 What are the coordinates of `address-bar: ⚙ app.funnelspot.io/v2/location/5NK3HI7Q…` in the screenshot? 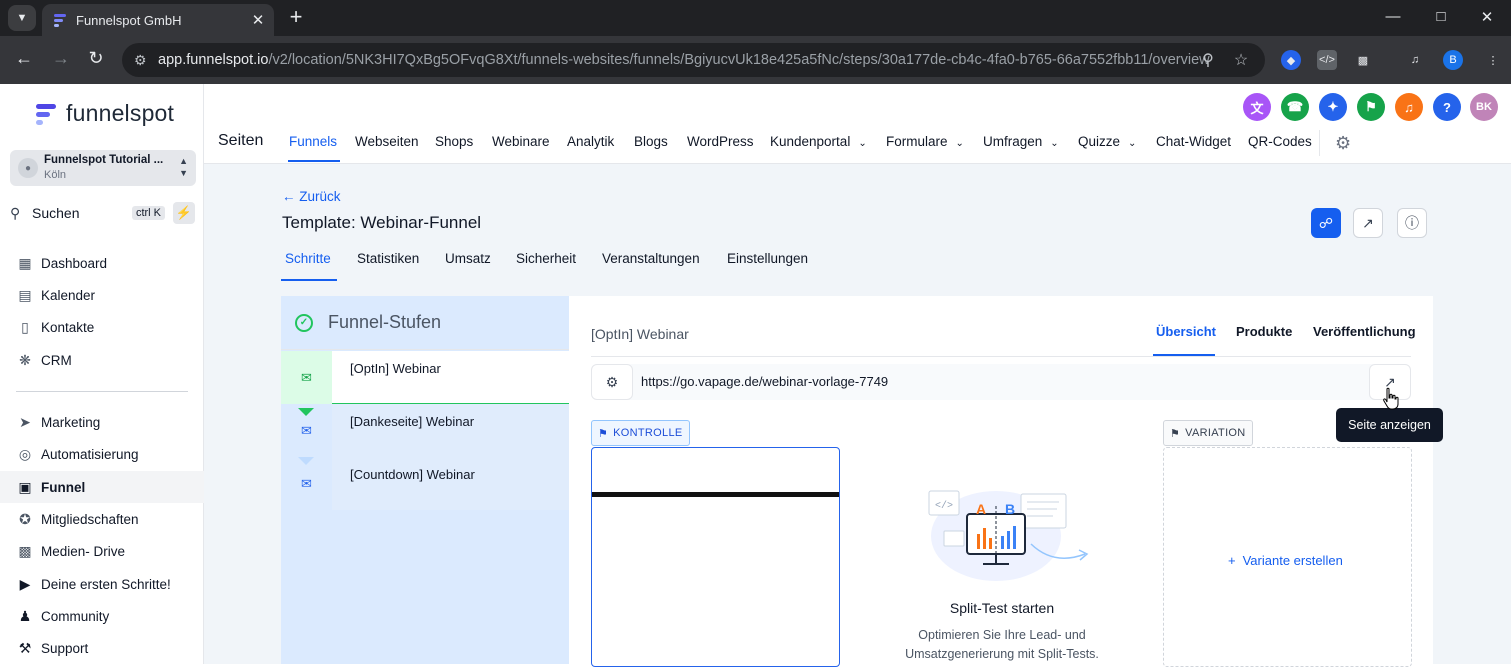 It's located at (693, 60).